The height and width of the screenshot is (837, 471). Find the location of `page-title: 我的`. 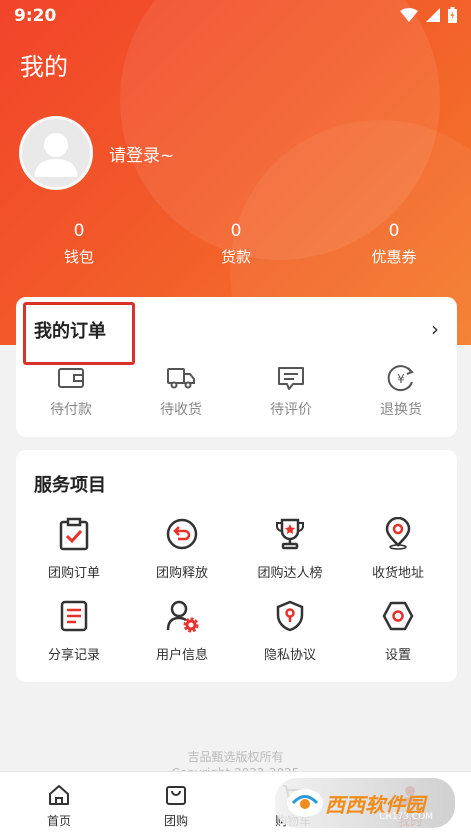

page-title: 我的 is located at coordinates (44, 67).